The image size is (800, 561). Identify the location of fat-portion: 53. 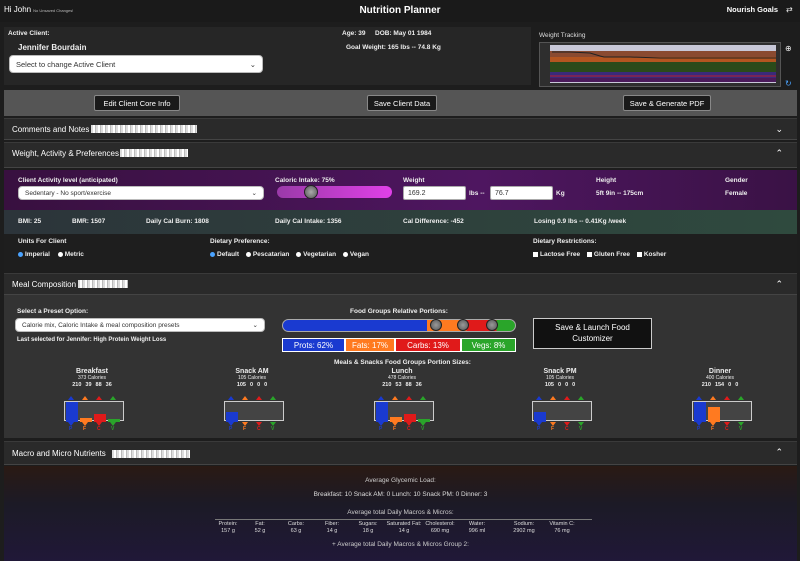
(398, 385).